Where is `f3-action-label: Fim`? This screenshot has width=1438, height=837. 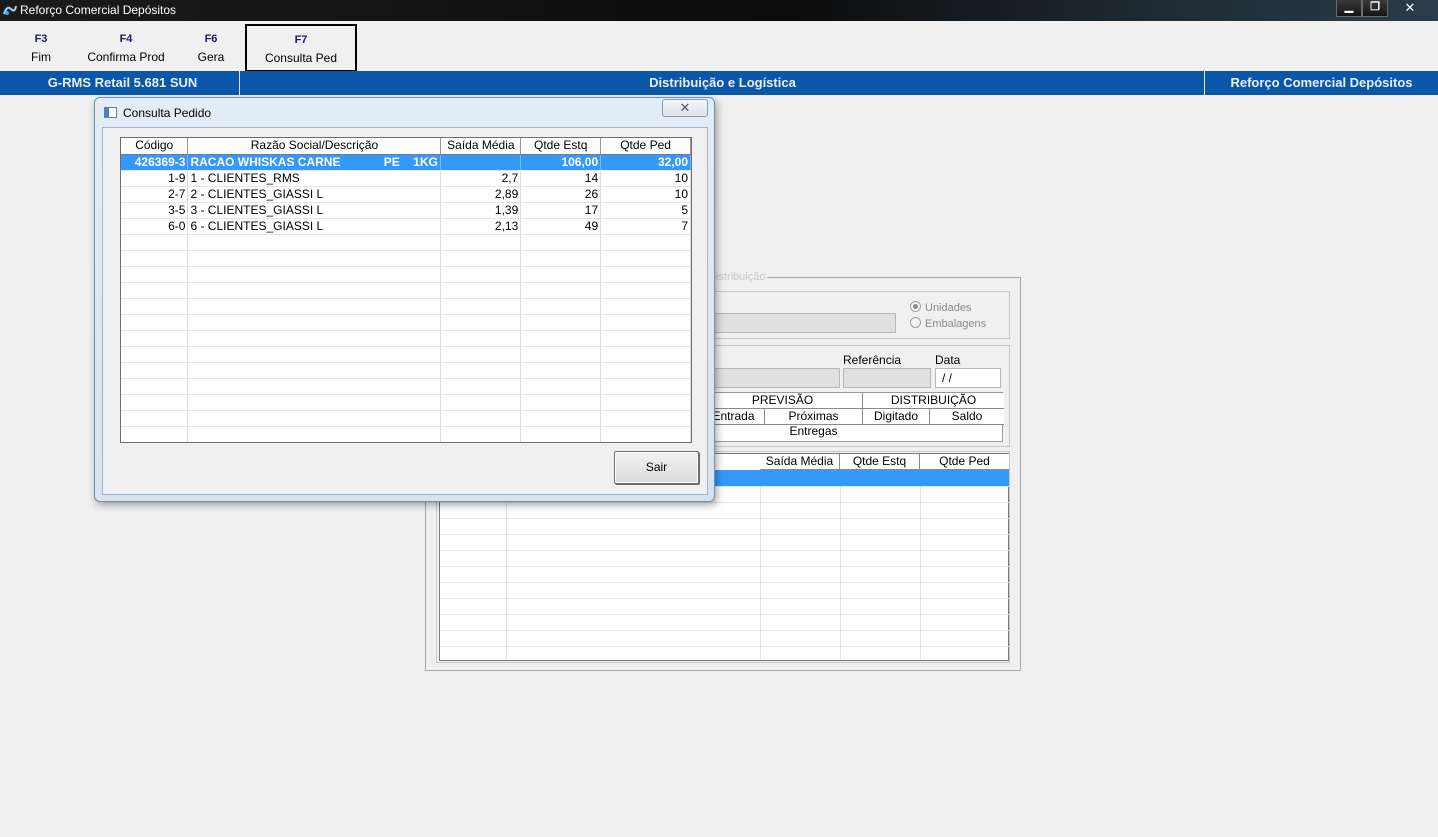
f3-action-label: Fim is located at coordinates (41, 57).